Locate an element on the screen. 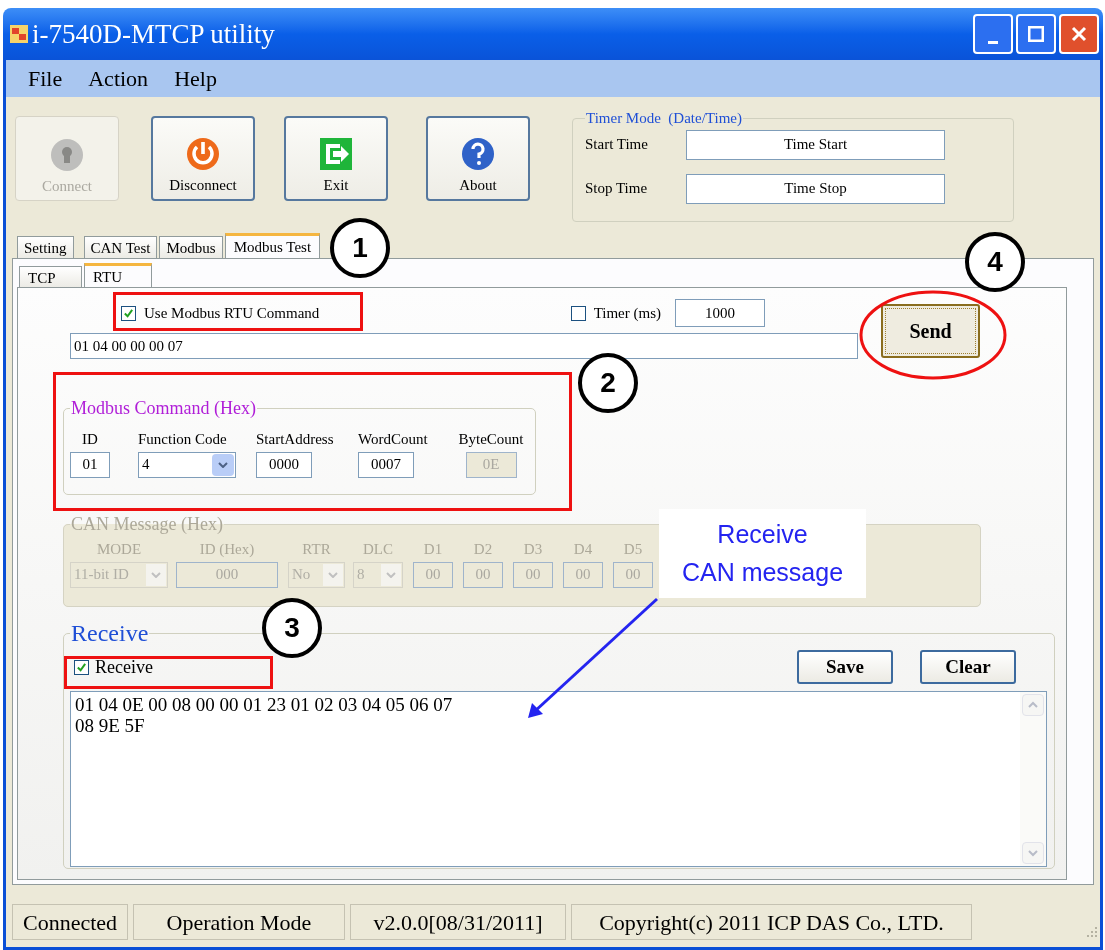  close-icon is located at coordinates (1079, 34).